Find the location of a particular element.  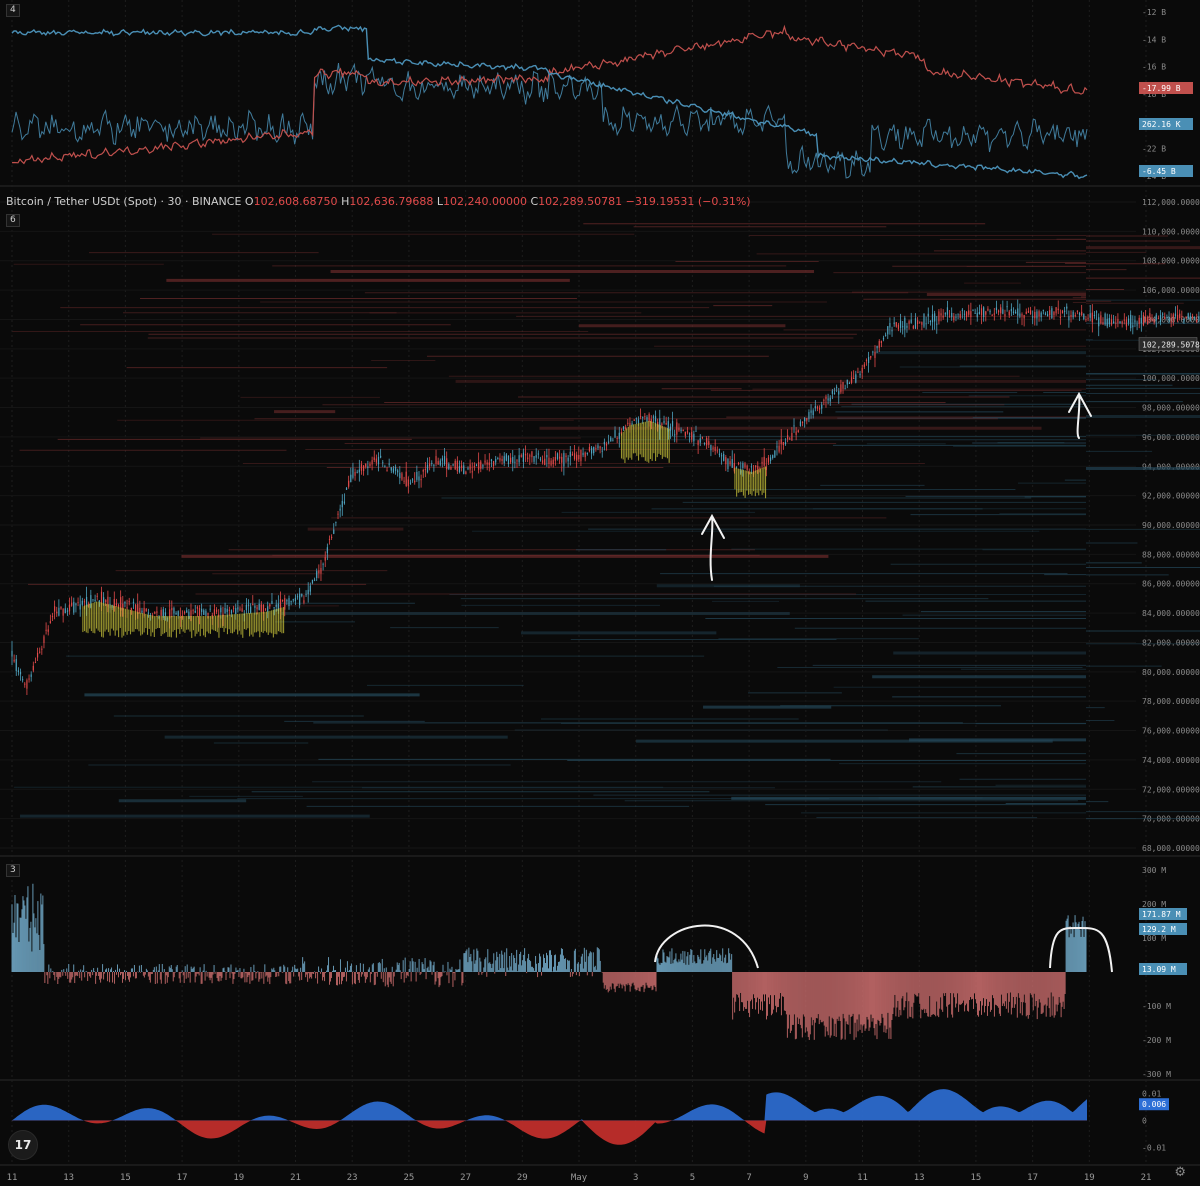

annotation-arrow is located at coordinates (713, 547).